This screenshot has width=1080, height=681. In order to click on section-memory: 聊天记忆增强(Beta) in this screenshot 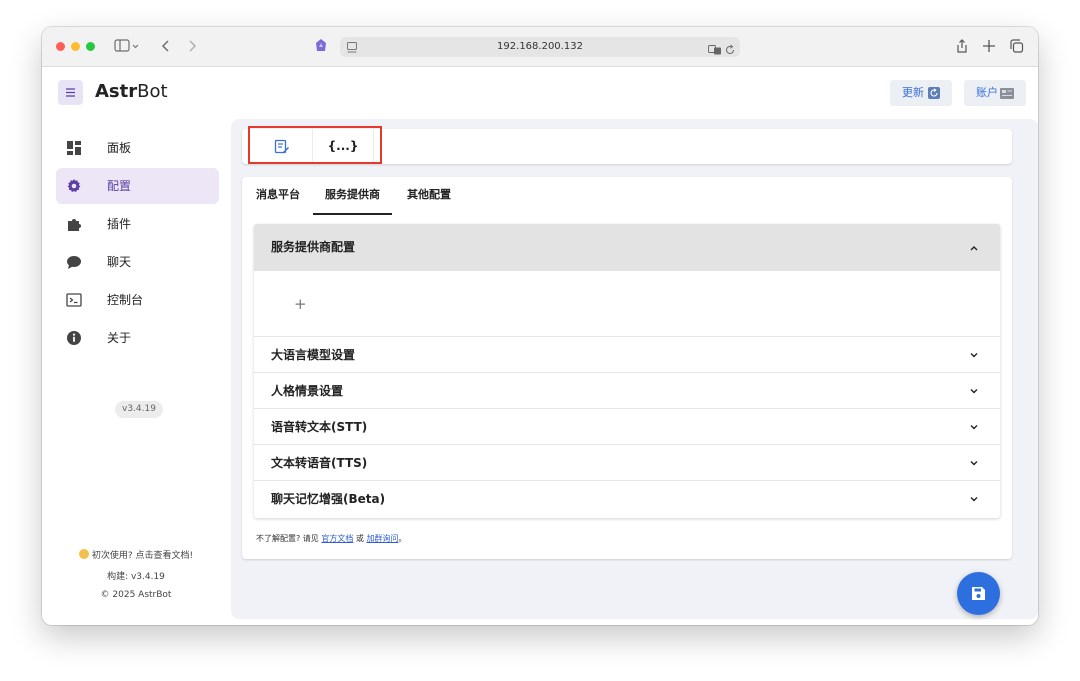, I will do `click(627, 498)`.